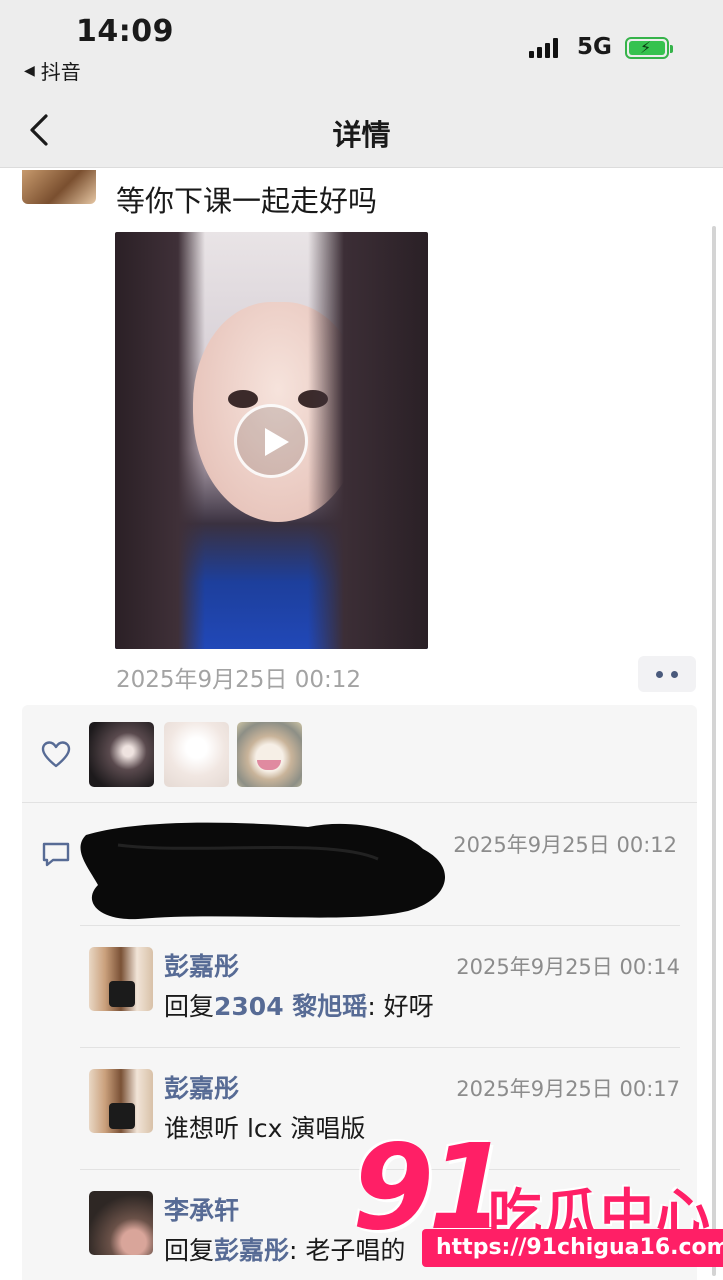 The image size is (723, 1280). Describe the element at coordinates (290, 1006) in the screenshot. I see `reply-target-name: 2304 黎旭瑶` at that location.